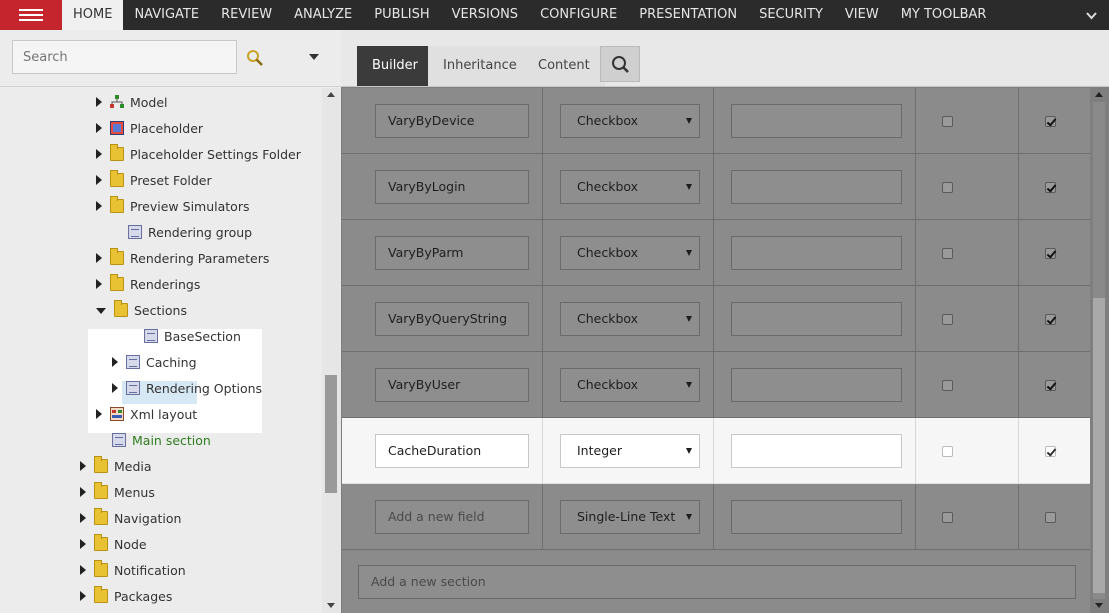  I want to click on tree-item: Placeholder Settings Folder, so click(198, 154).